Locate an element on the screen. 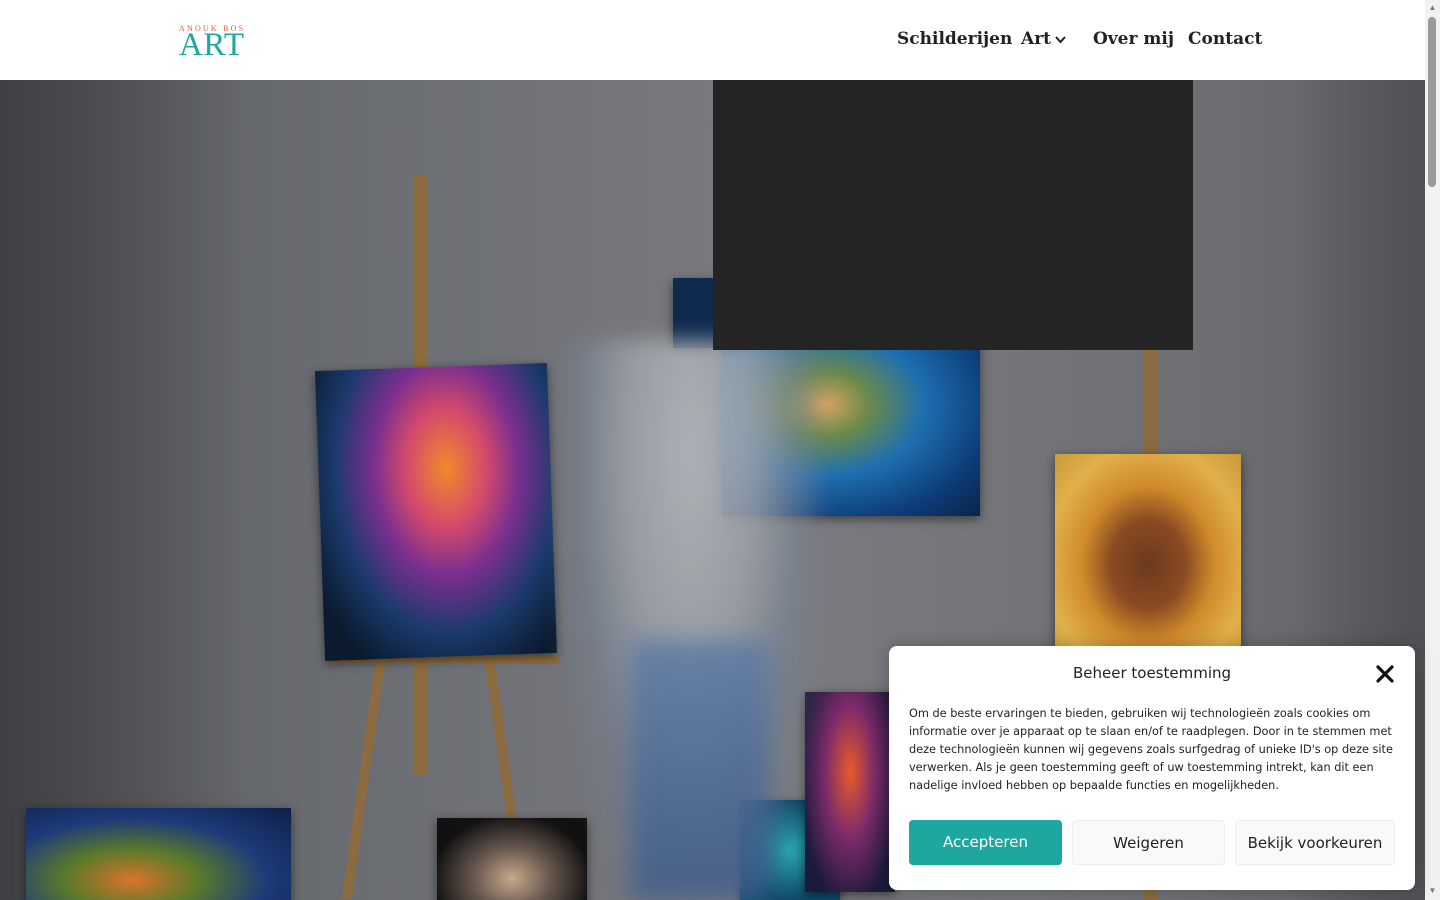  scroll-up-arrow-icon: ▲ is located at coordinates (1432, 7).